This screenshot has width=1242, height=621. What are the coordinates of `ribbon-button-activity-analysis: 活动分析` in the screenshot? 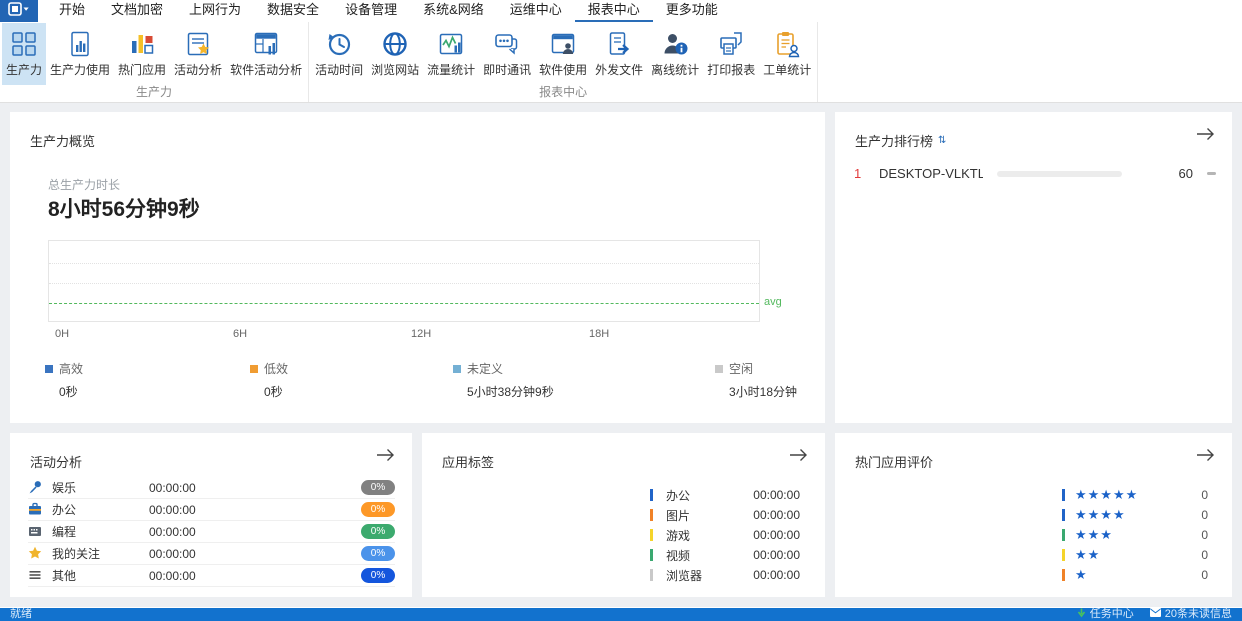 It's located at (198, 54).